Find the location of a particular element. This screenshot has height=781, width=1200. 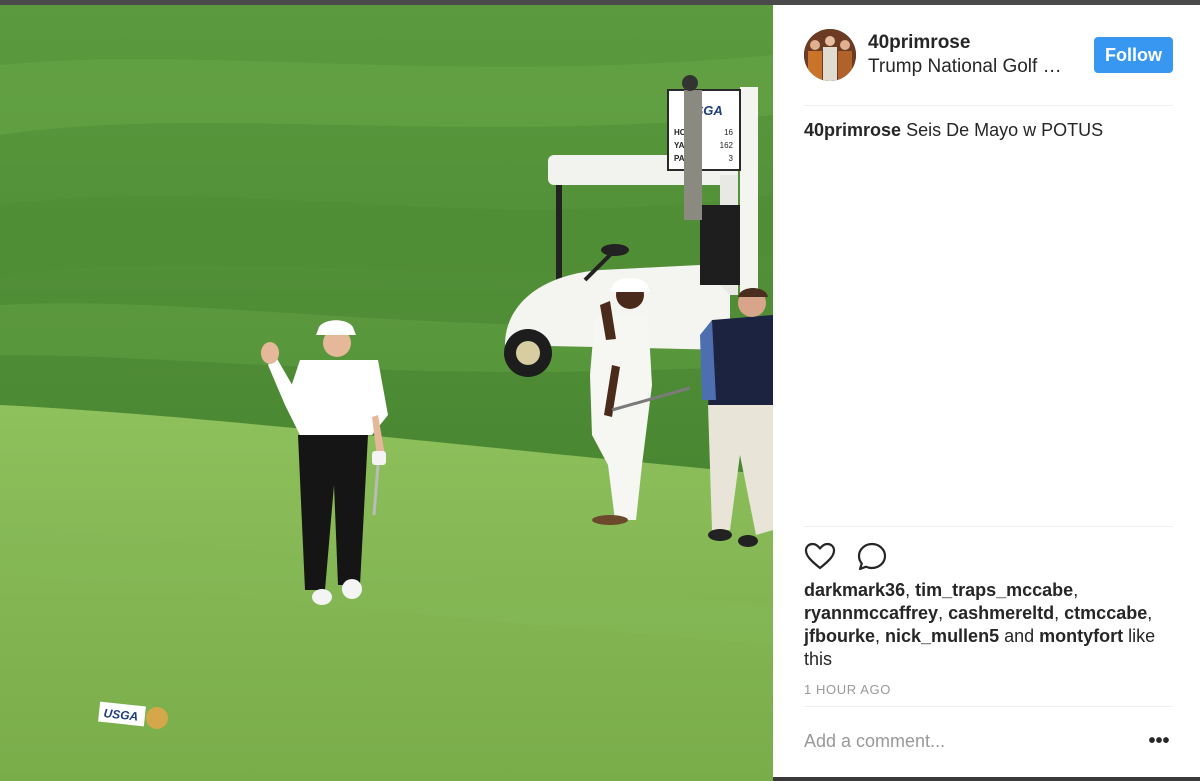

heart-icon is located at coordinates (820, 557).